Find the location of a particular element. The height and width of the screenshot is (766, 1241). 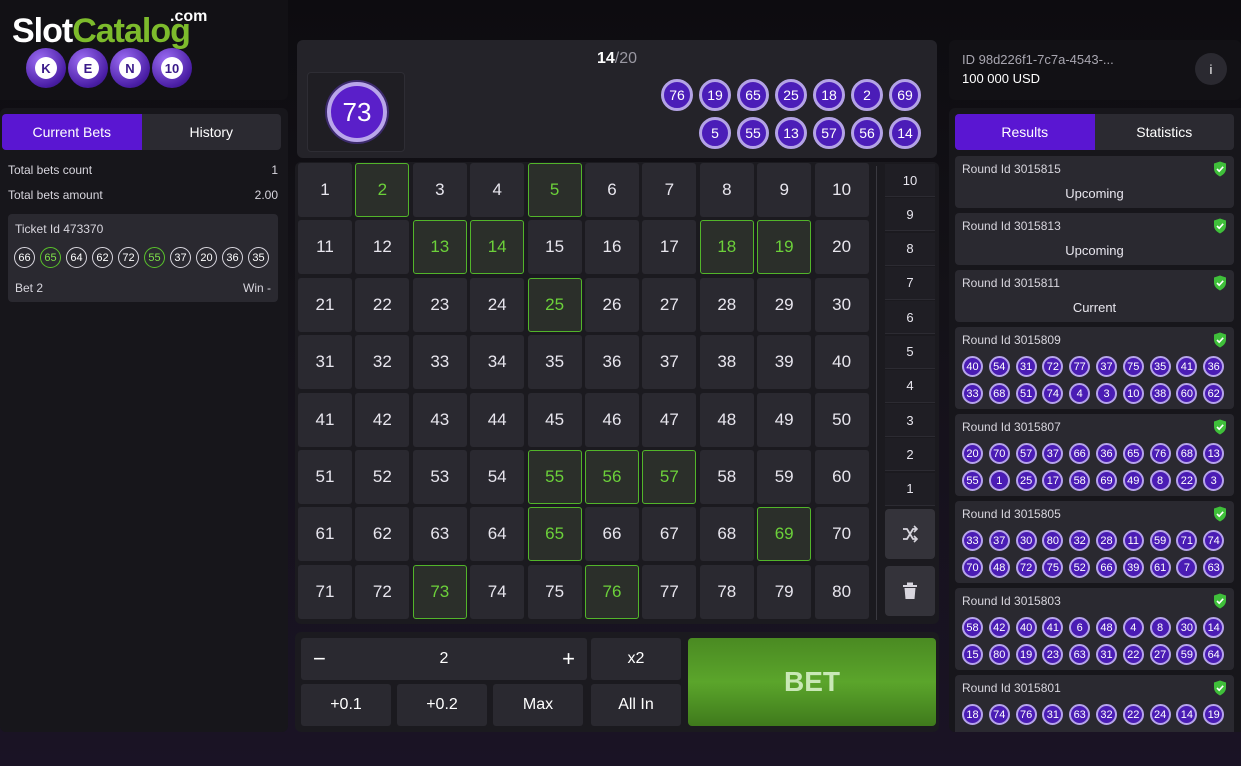

number-cell-66: 66 is located at coordinates (612, 534).